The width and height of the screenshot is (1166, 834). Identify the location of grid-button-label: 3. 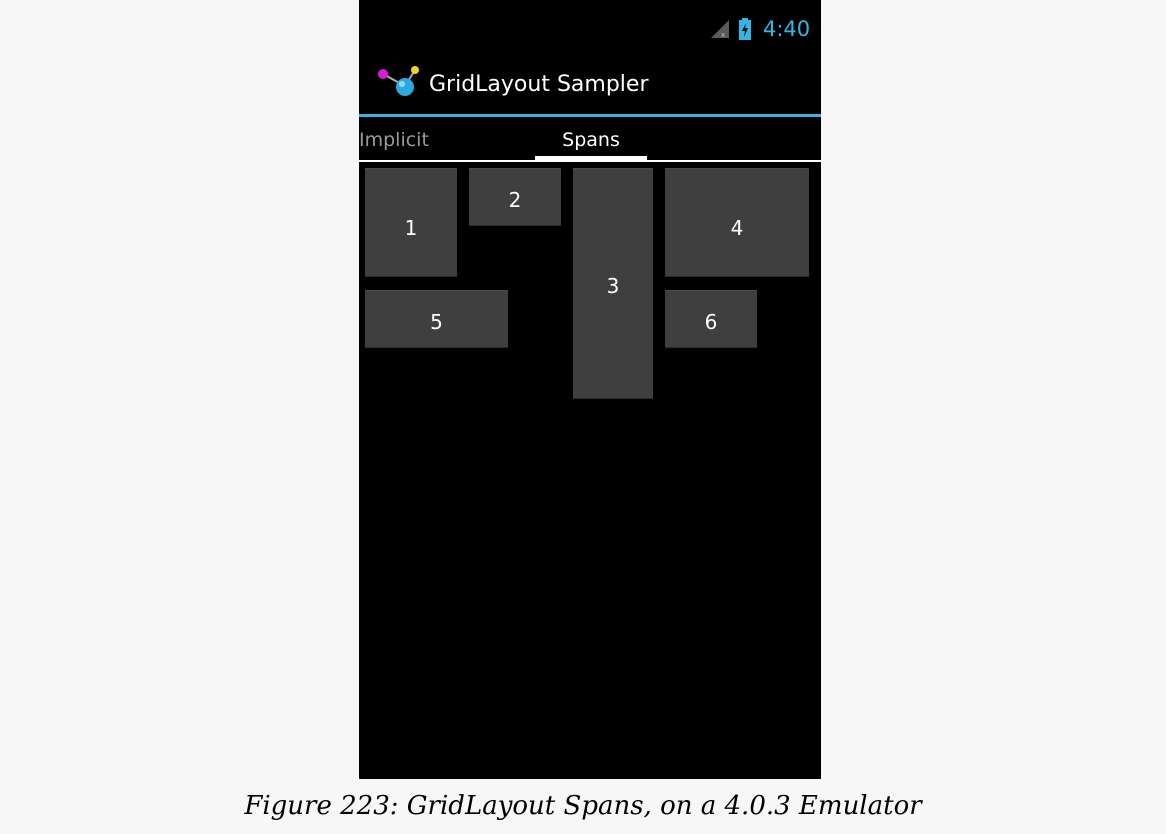
(613, 286).